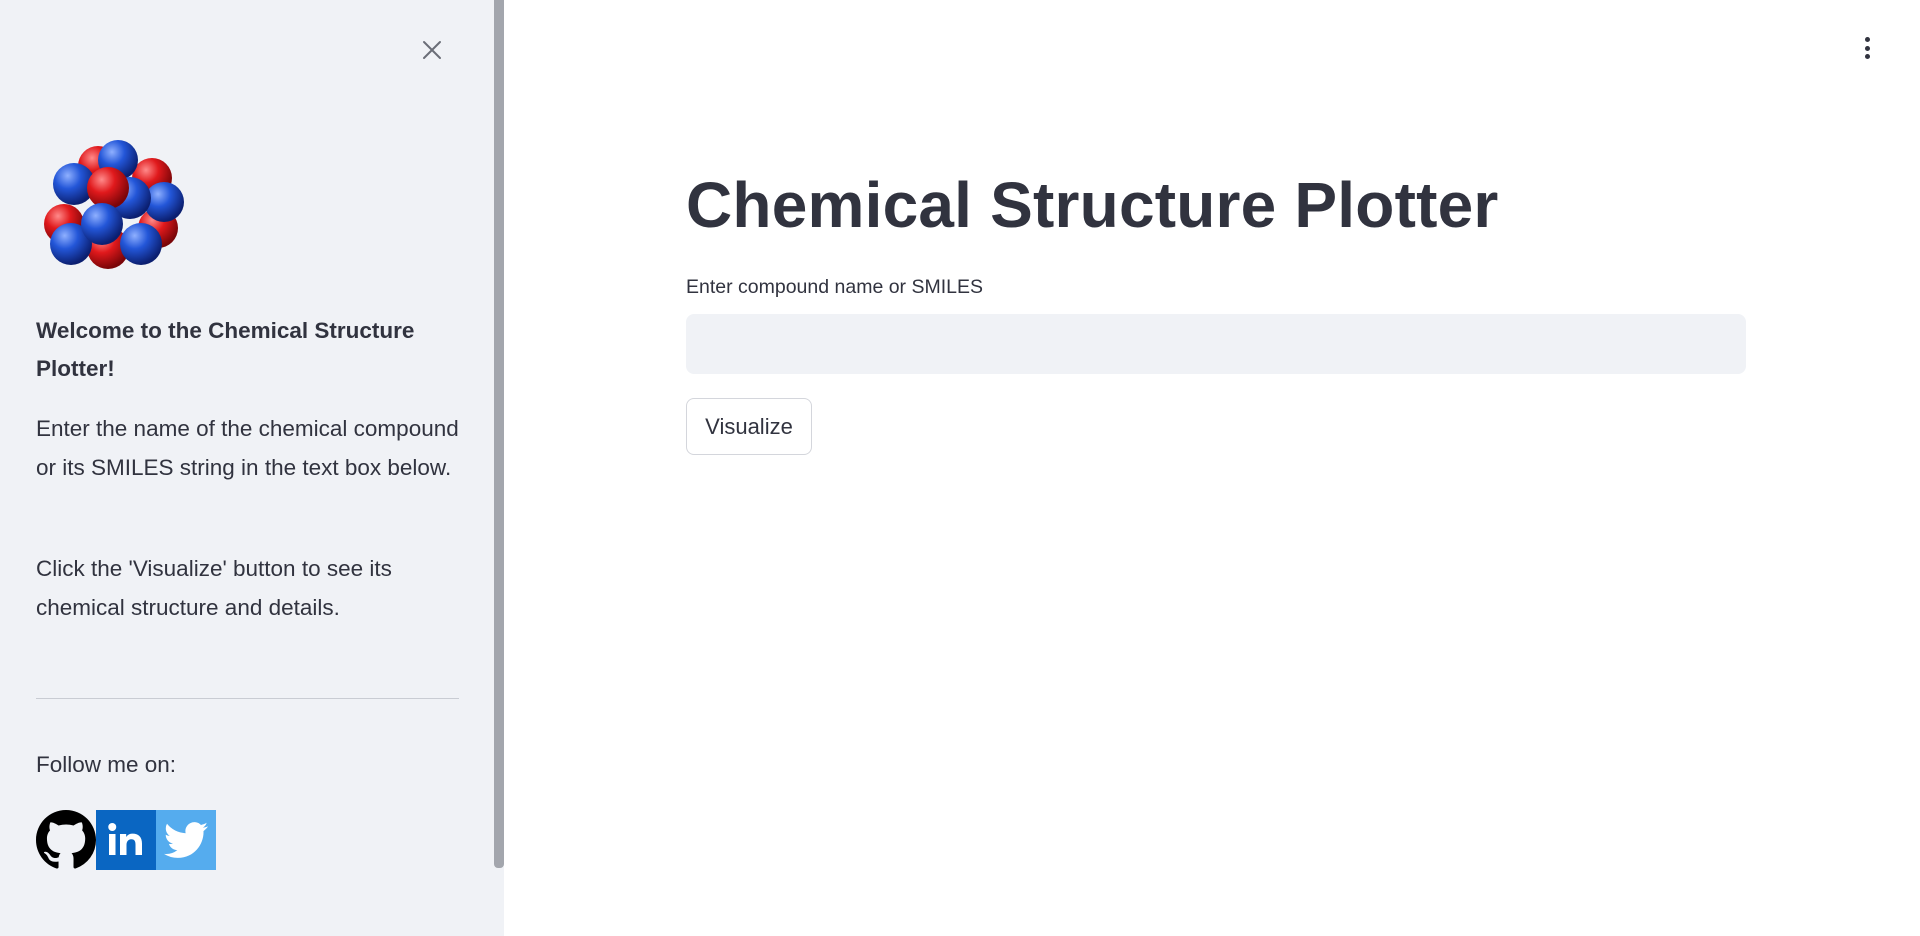 The image size is (1920, 936). I want to click on visualize-button: Visualize, so click(749, 426).